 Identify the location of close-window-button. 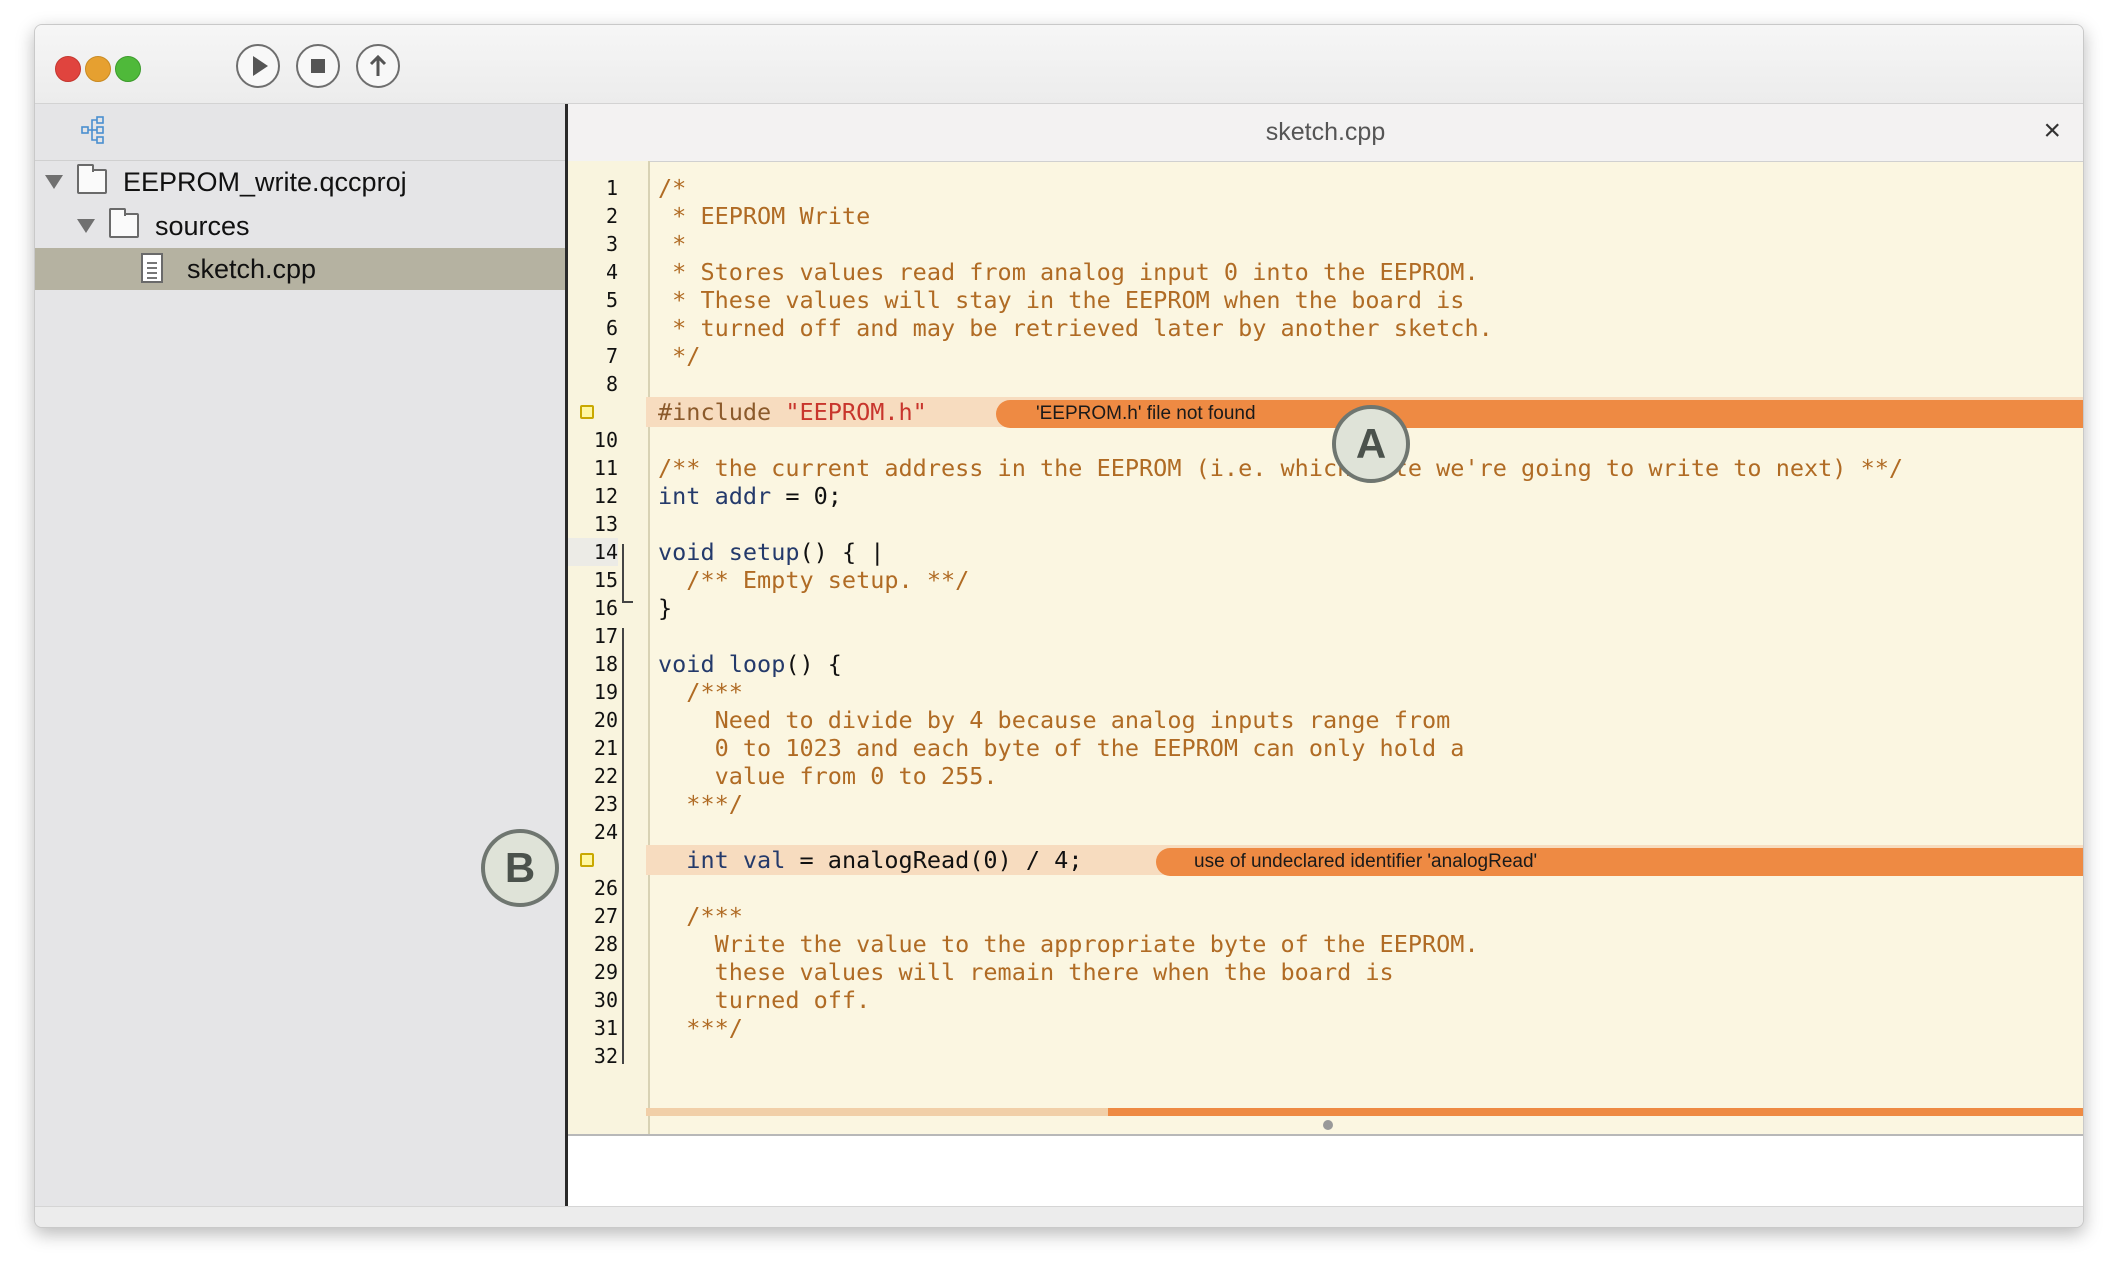
(68, 69).